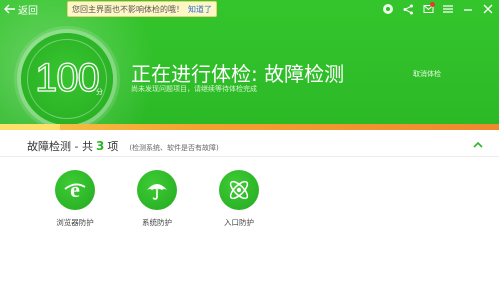 The height and width of the screenshot is (293, 499). What do you see at coordinates (388, 9) in the screenshot?
I see `skin-icon` at bounding box center [388, 9].